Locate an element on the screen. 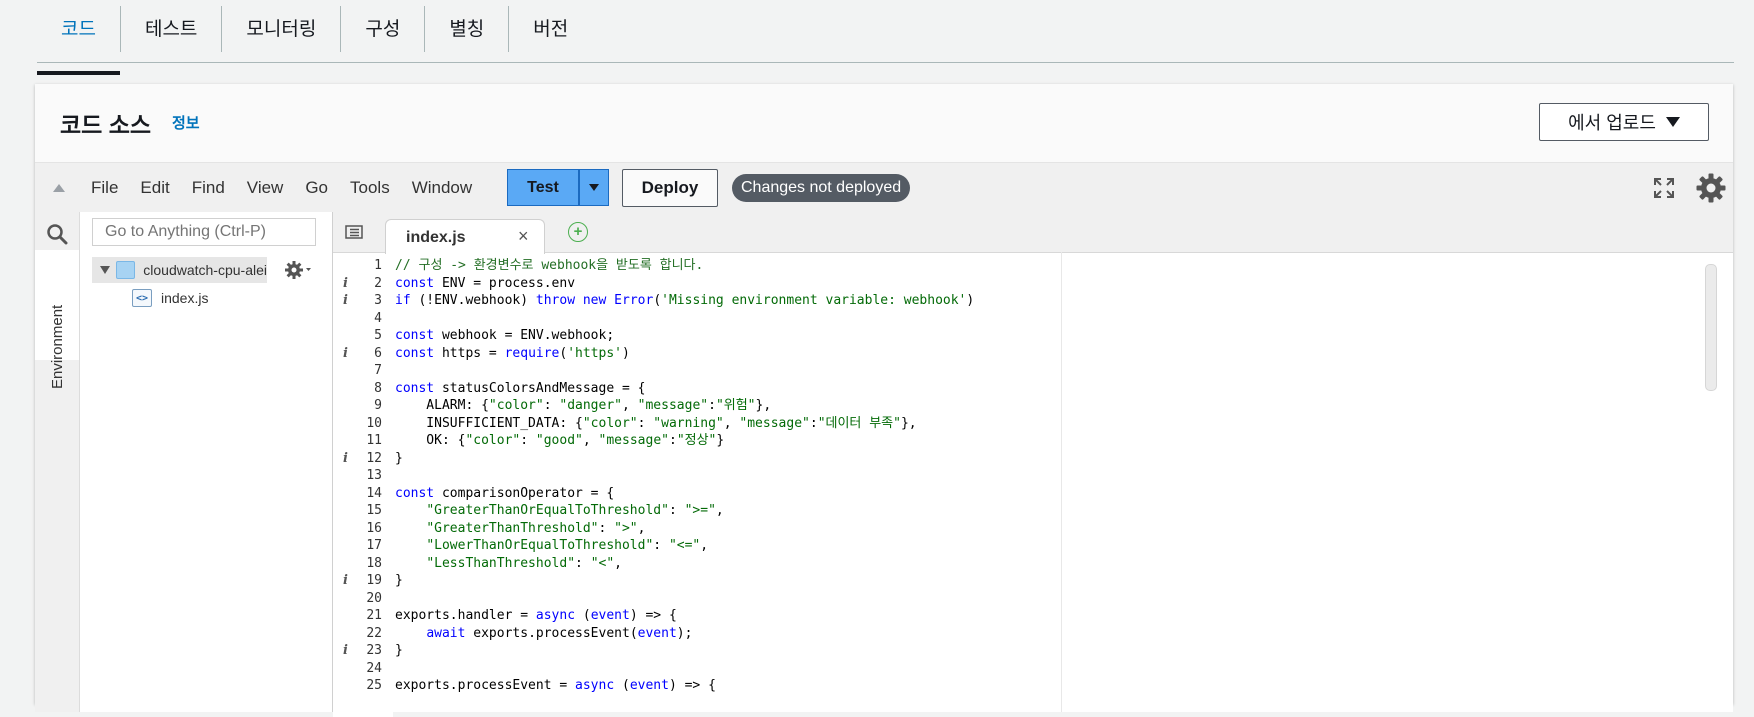  editor-tab-label: index.js is located at coordinates (436, 237).